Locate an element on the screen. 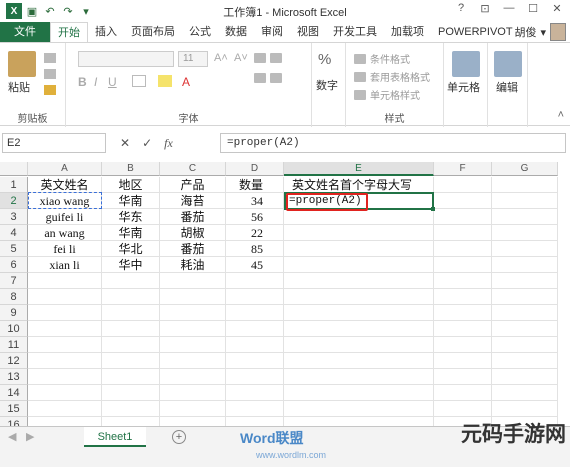 Image resolution: width=570 pixels, height=467 pixels. maximize-icon: ☐ is located at coordinates (533, 8).